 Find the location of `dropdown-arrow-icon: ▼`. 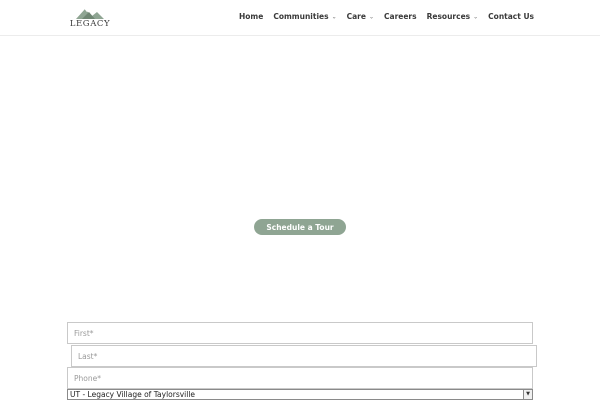

dropdown-arrow-icon: ▼ is located at coordinates (527, 394).